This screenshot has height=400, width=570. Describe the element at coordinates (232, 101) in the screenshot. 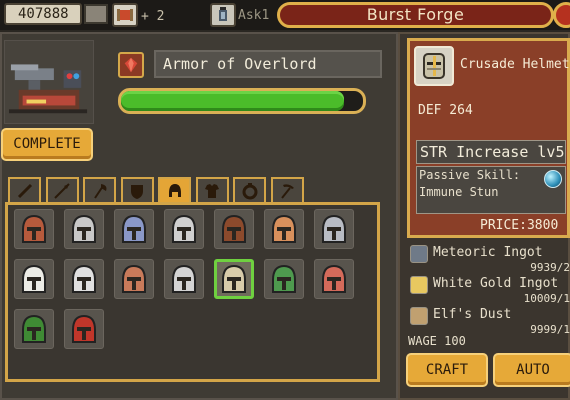

I see `progress-fill` at that location.